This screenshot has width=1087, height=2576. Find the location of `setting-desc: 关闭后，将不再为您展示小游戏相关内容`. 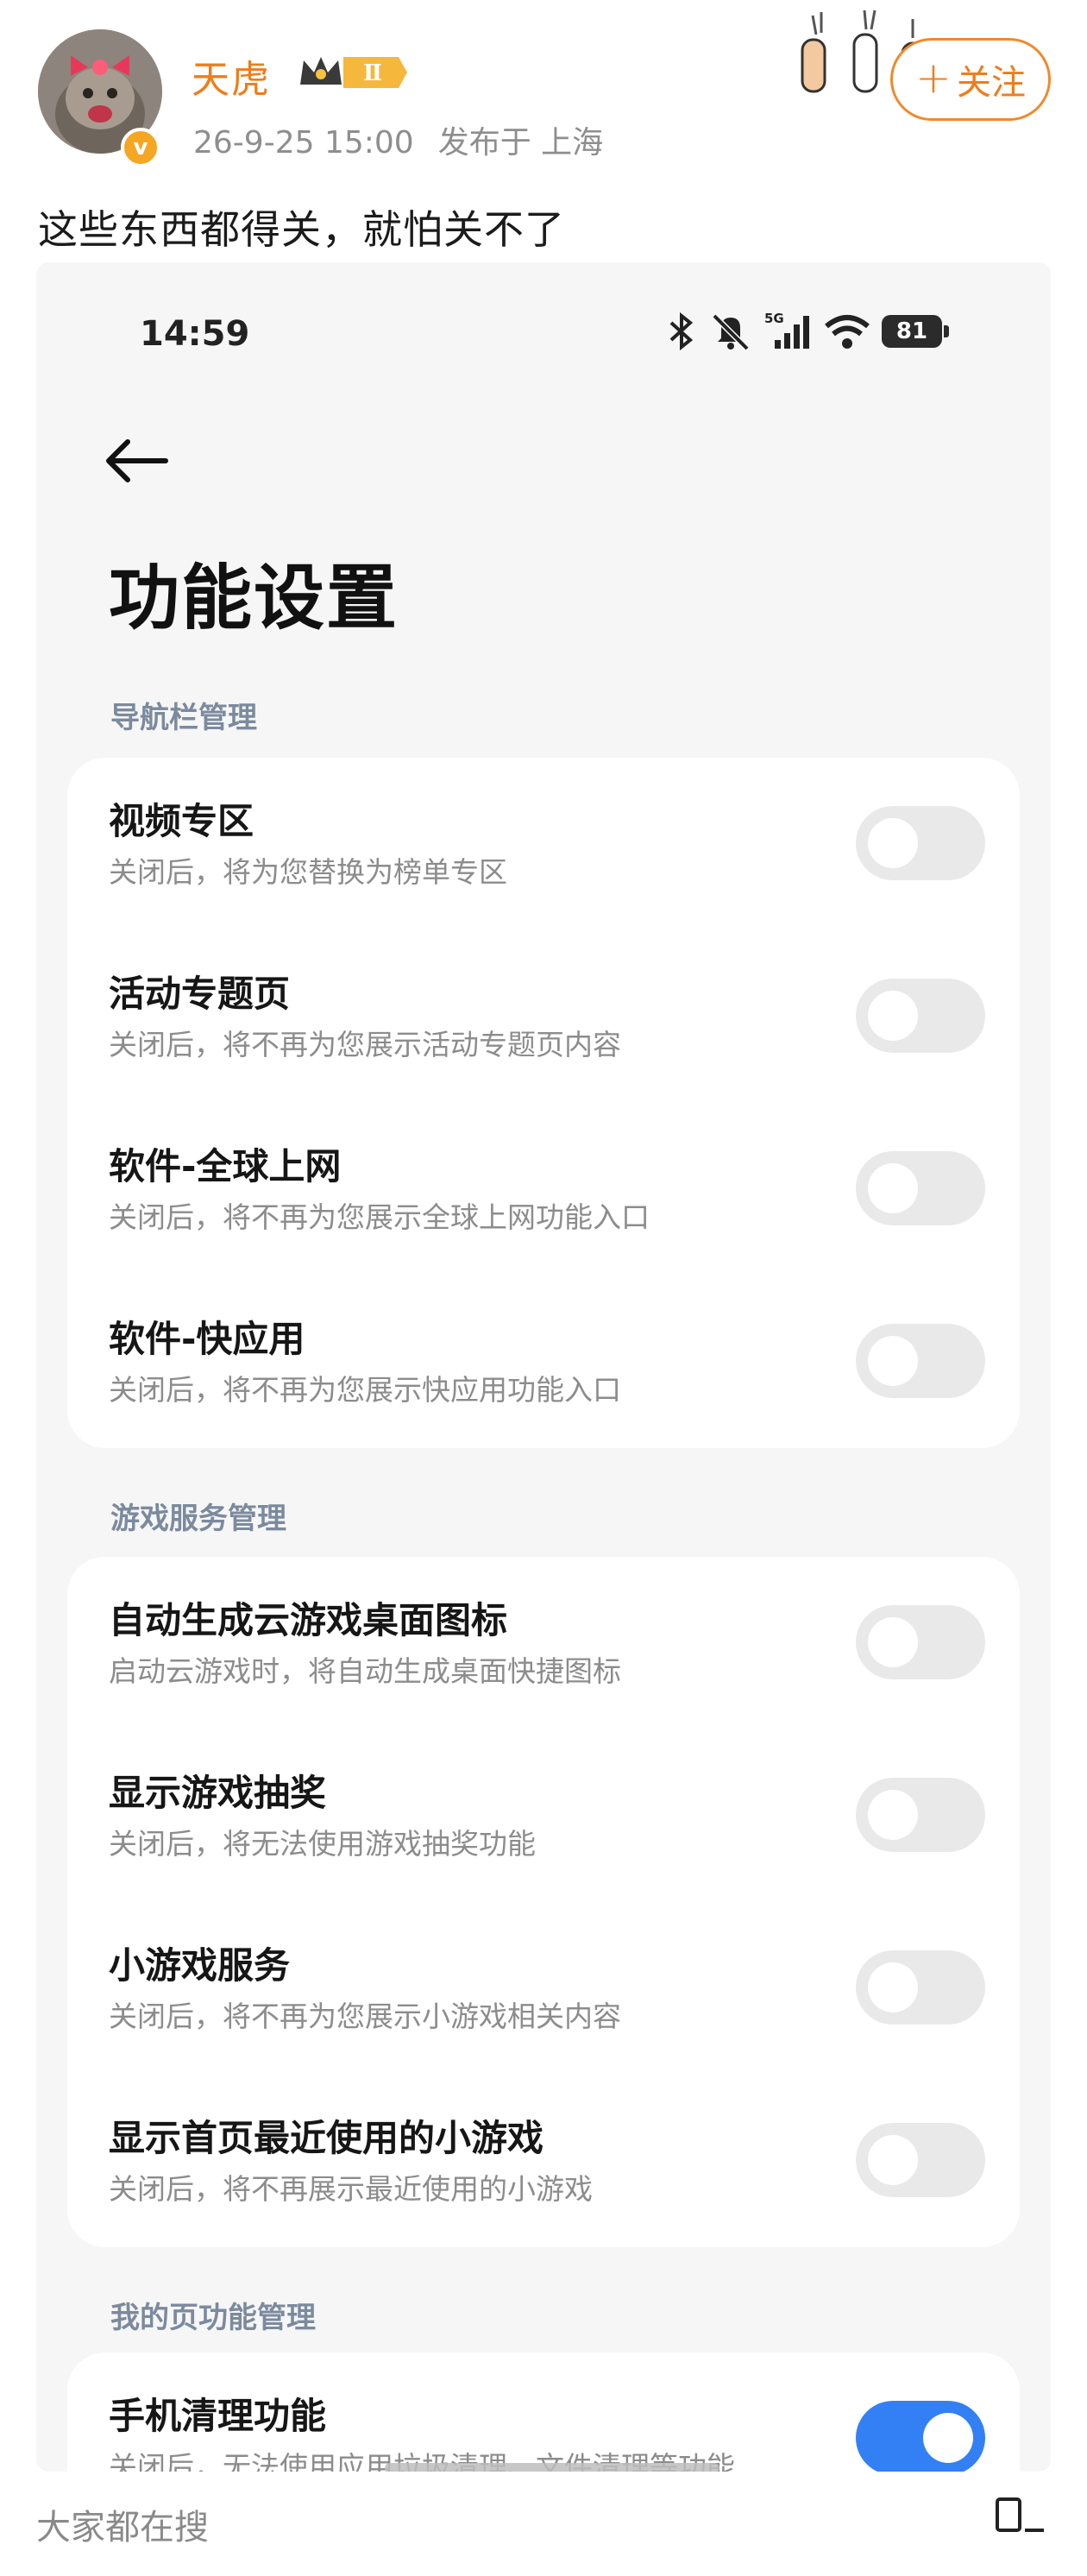

setting-desc: 关闭后，将不再为您展示小游戏相关内容 is located at coordinates (365, 2017).